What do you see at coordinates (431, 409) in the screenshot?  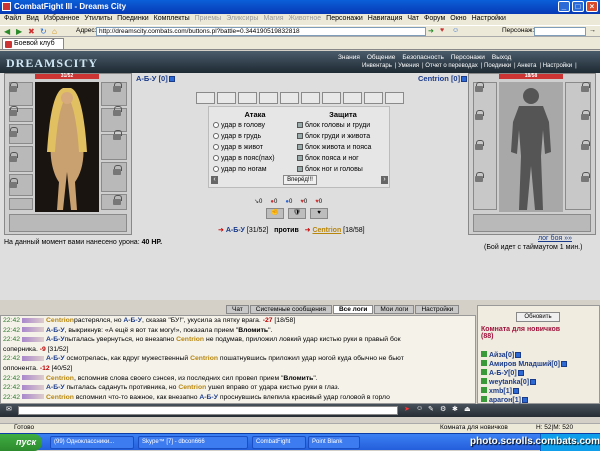 I see `clear-icon: ✎` at bounding box center [431, 409].